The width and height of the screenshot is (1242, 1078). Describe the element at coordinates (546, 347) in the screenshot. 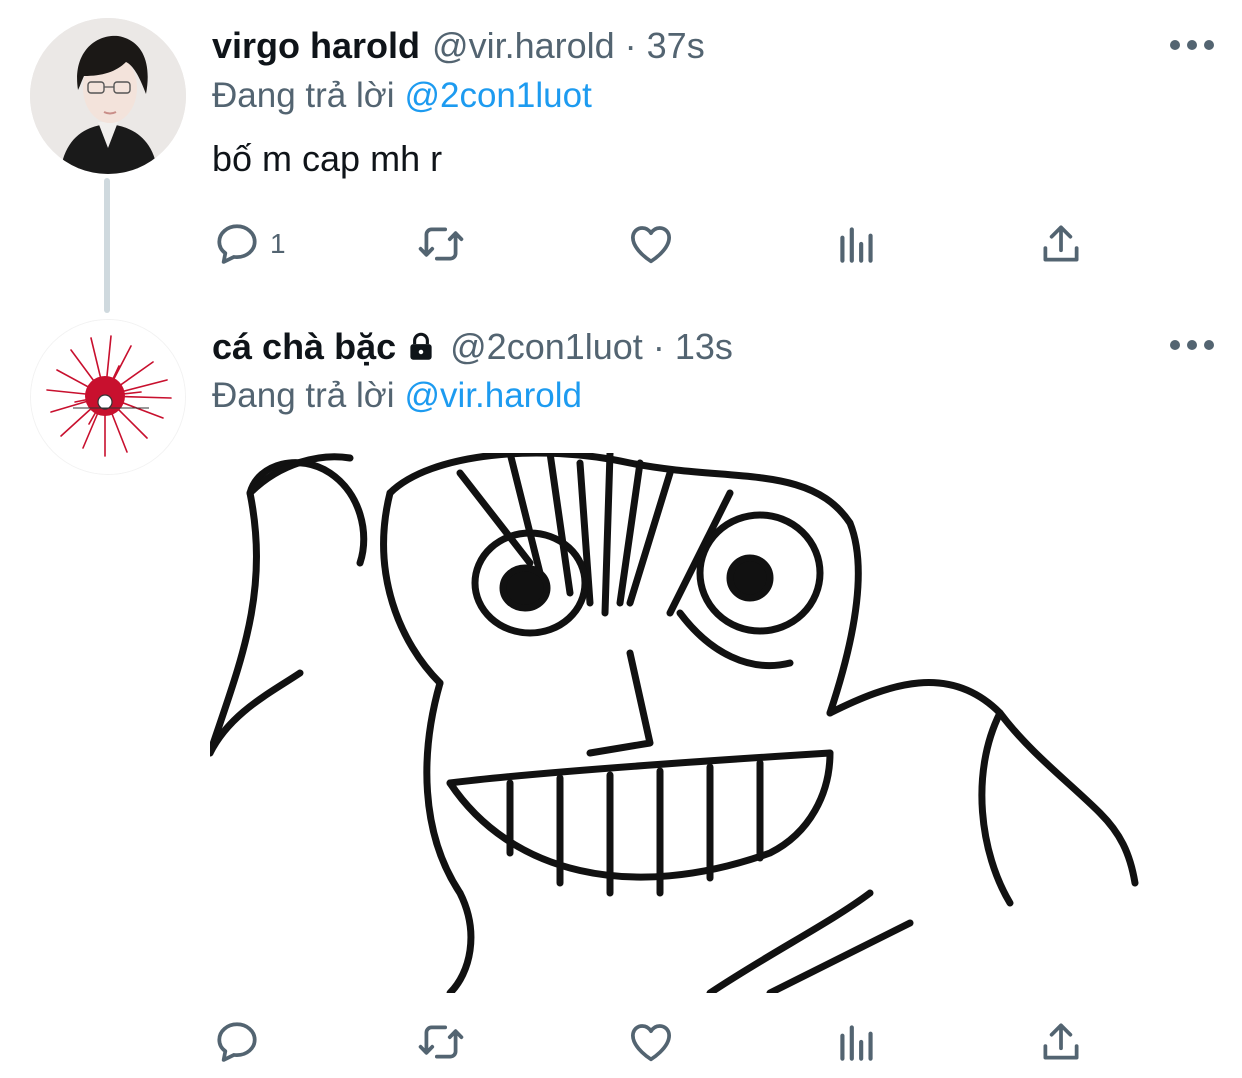

I see `username: @2con1luot` at that location.